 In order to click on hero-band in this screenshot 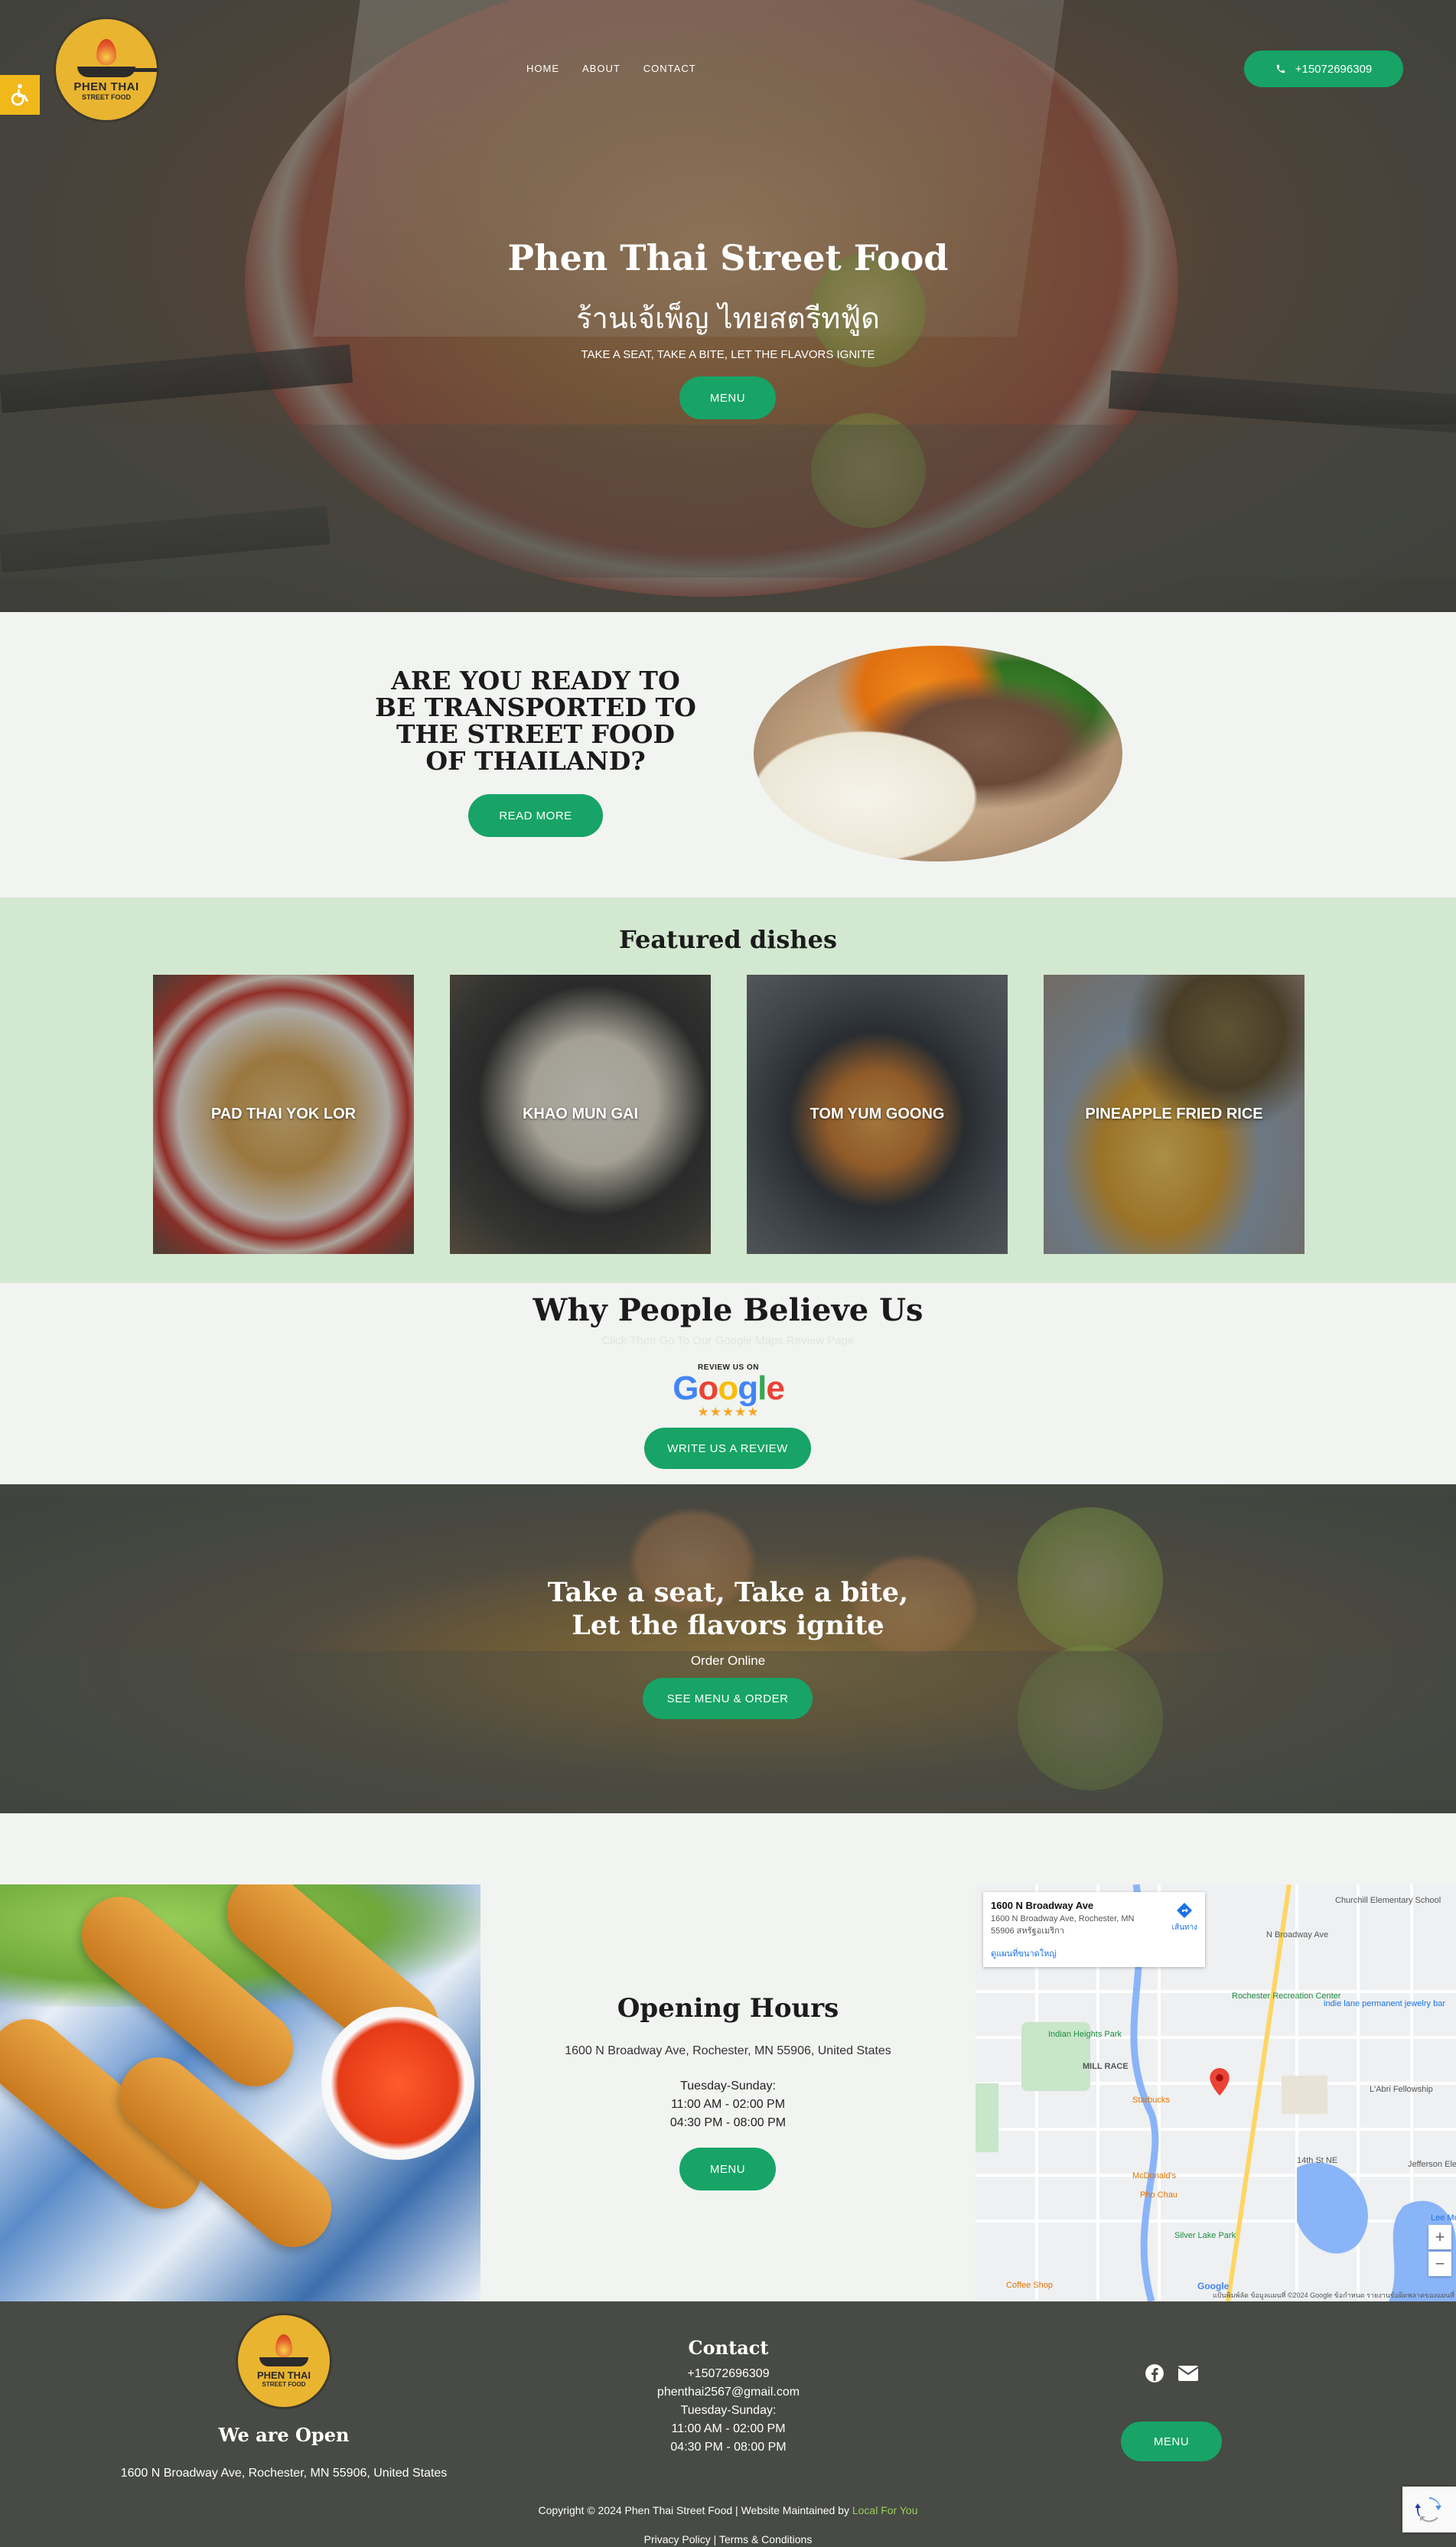, I will do `click(728, 502)`.